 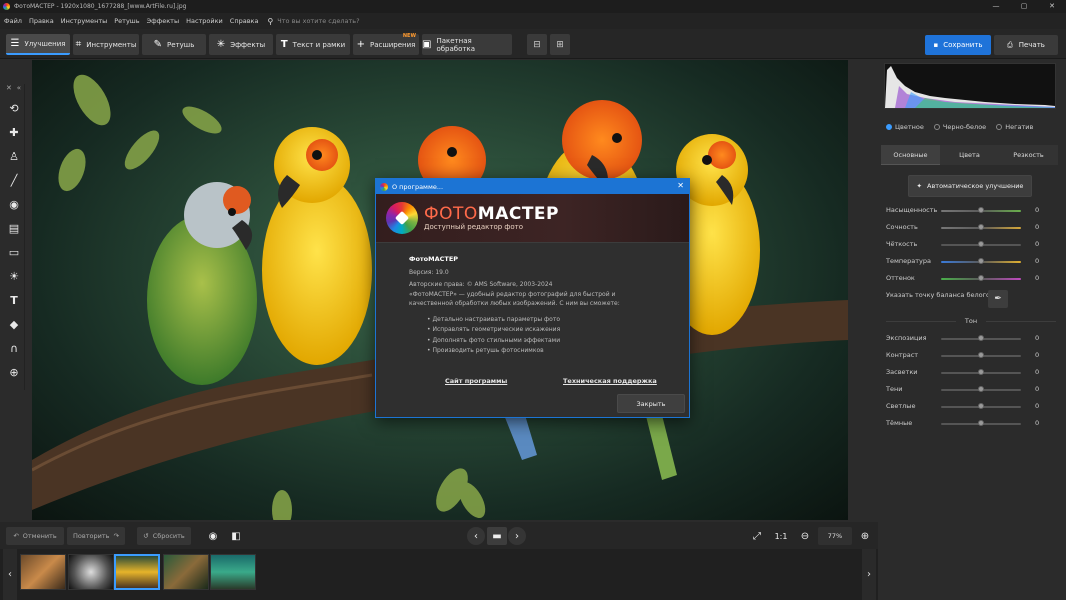 I want to click on thumbnail-chameleon, so click(x=186, y=572).